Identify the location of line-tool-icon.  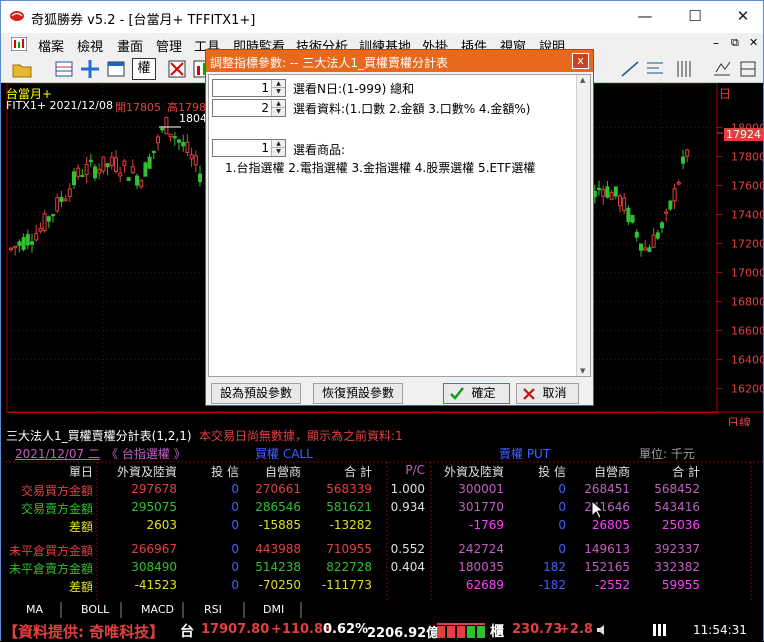
(630, 69).